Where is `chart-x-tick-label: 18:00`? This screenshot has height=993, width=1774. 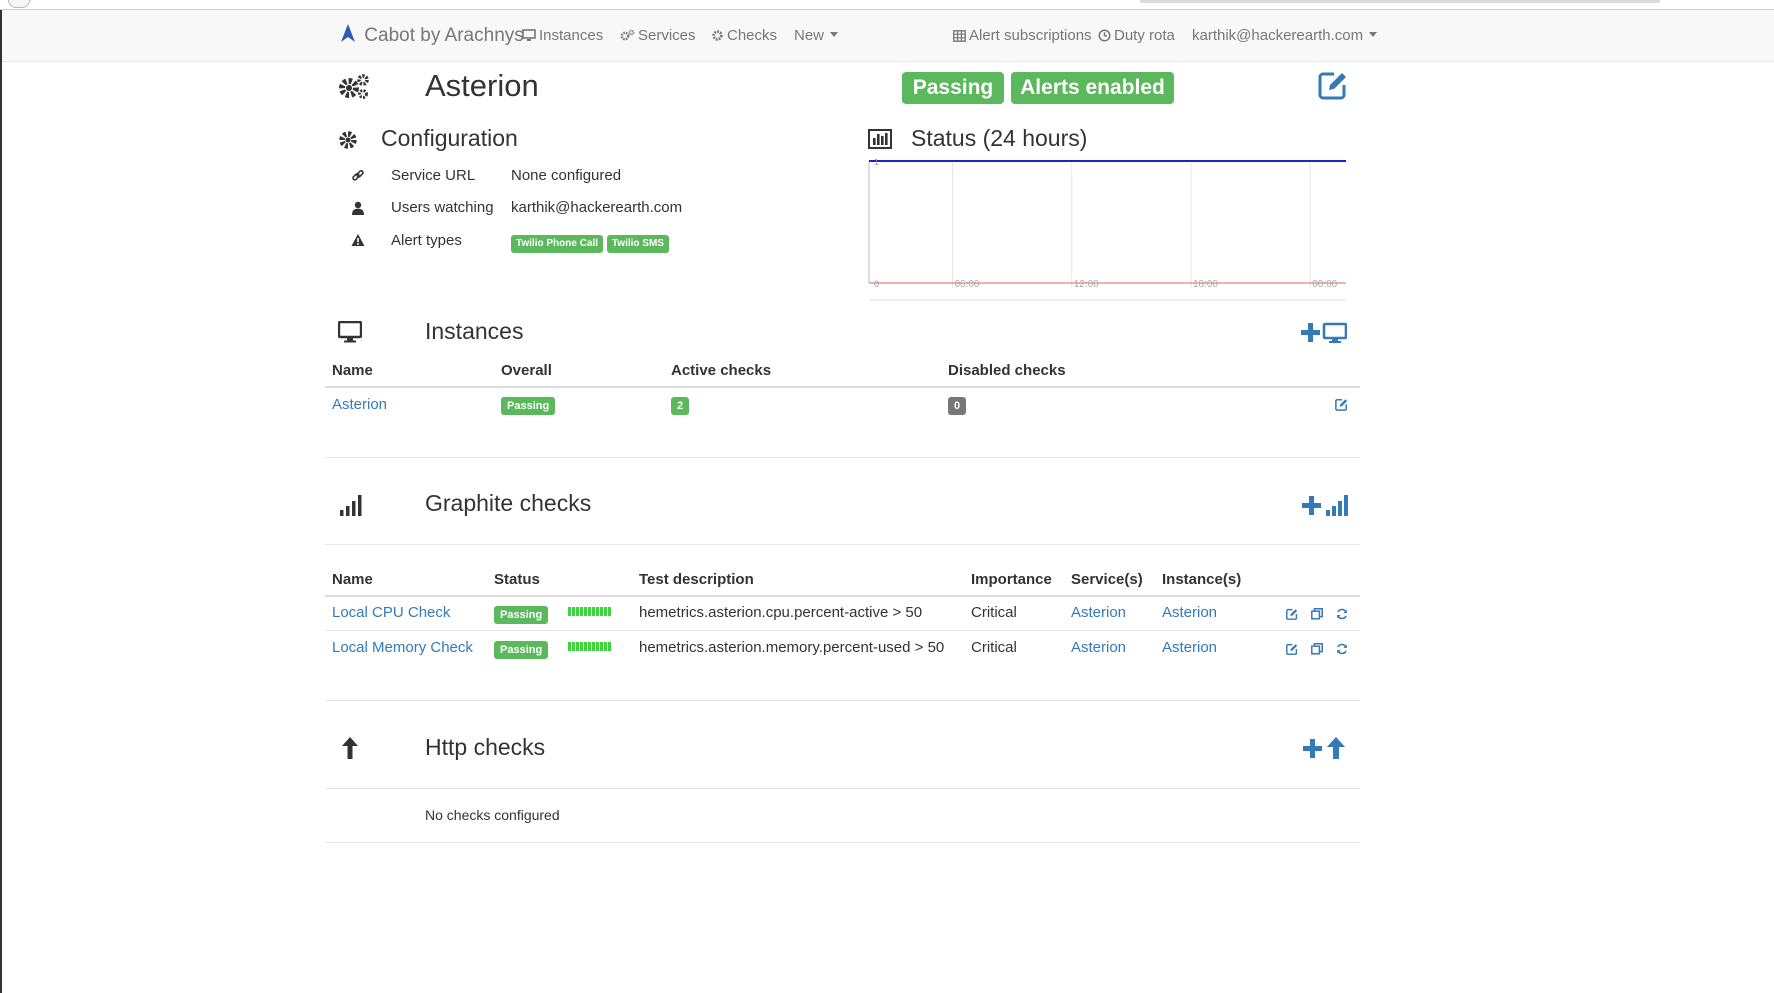
chart-x-tick-label: 18:00 is located at coordinates (1205, 284).